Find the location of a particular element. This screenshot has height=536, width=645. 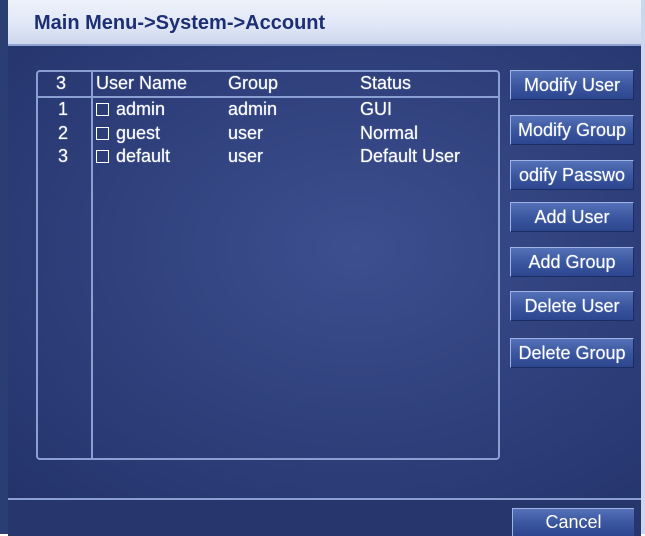

row-status: Default User is located at coordinates (410, 156).